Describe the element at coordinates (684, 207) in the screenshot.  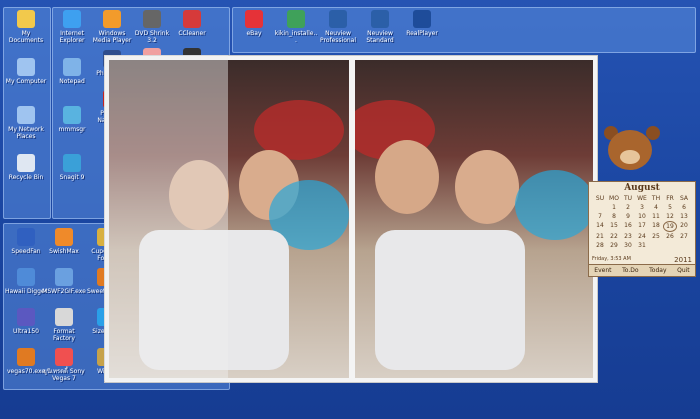
I see `calendar-day: 6` at that location.